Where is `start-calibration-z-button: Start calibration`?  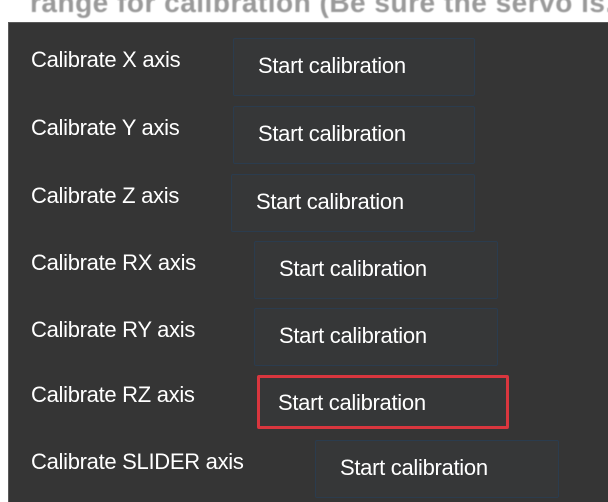 start-calibration-z-button: Start calibration is located at coordinates (353, 203).